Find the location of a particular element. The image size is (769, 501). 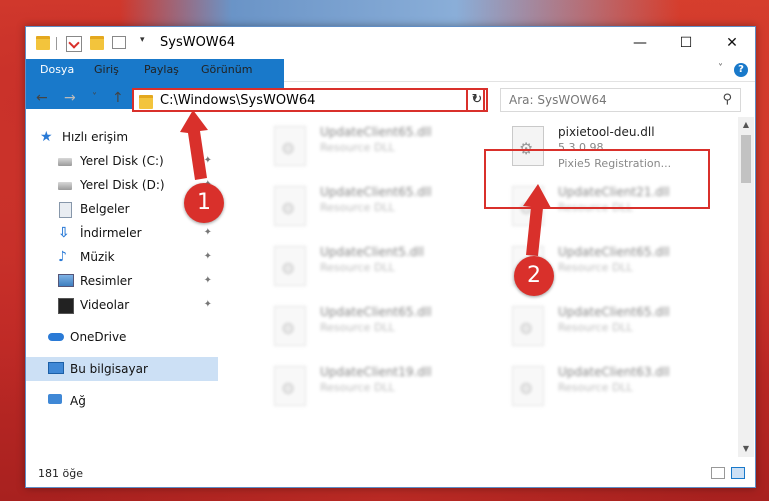

annotation-arrows is located at coordinates (365, 183).